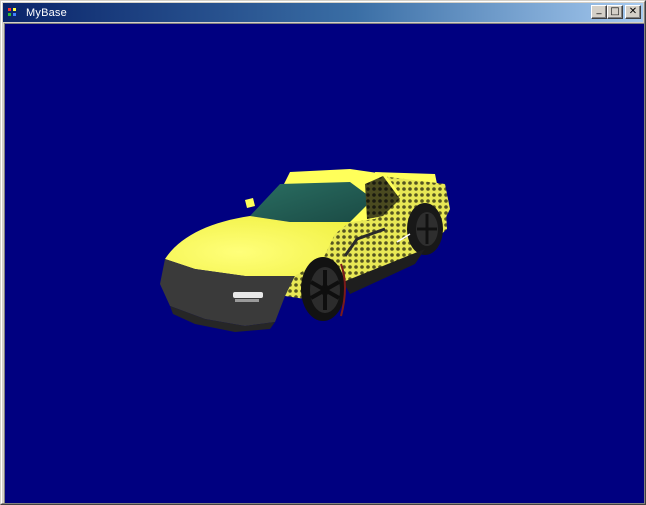  Describe the element at coordinates (425, 229) in the screenshot. I see `rear-wheel` at that location.